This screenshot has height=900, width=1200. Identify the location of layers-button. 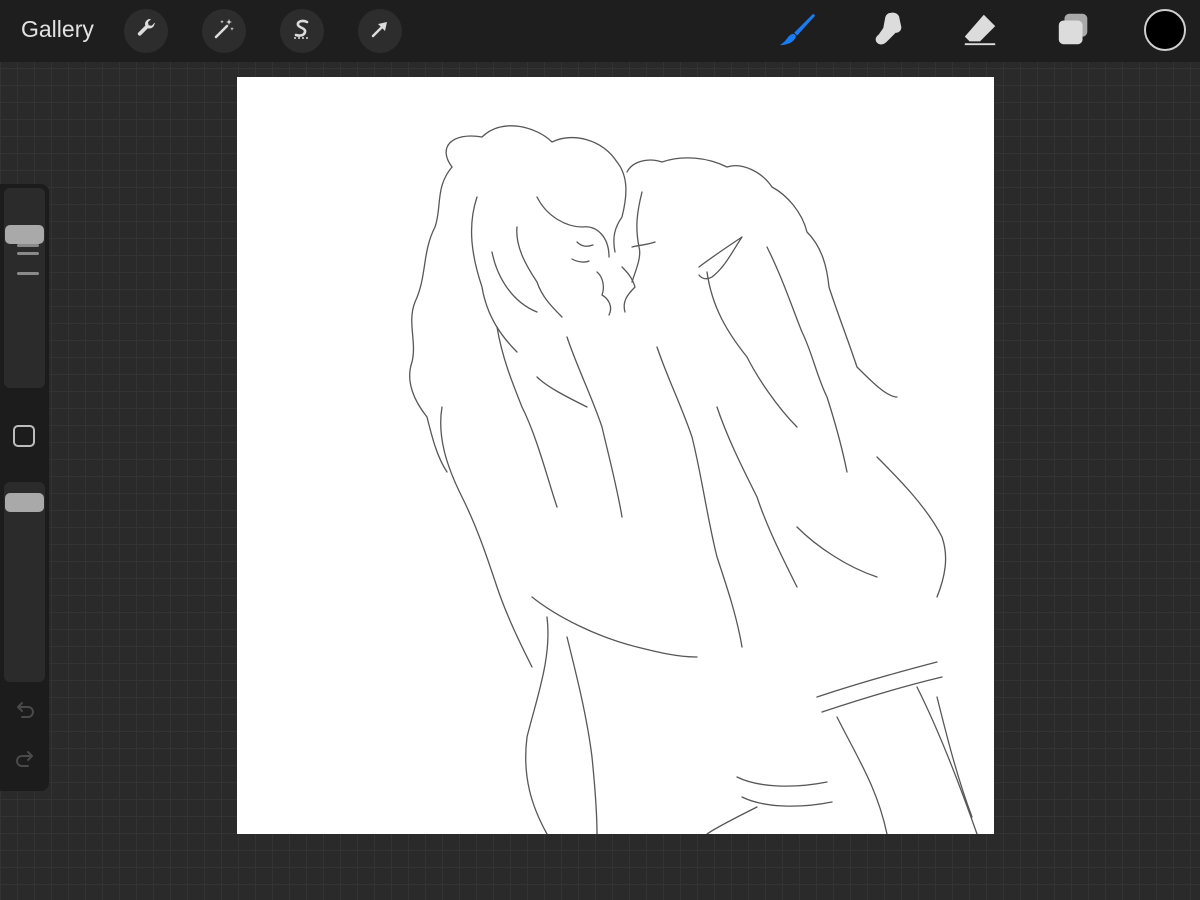
(1074, 31).